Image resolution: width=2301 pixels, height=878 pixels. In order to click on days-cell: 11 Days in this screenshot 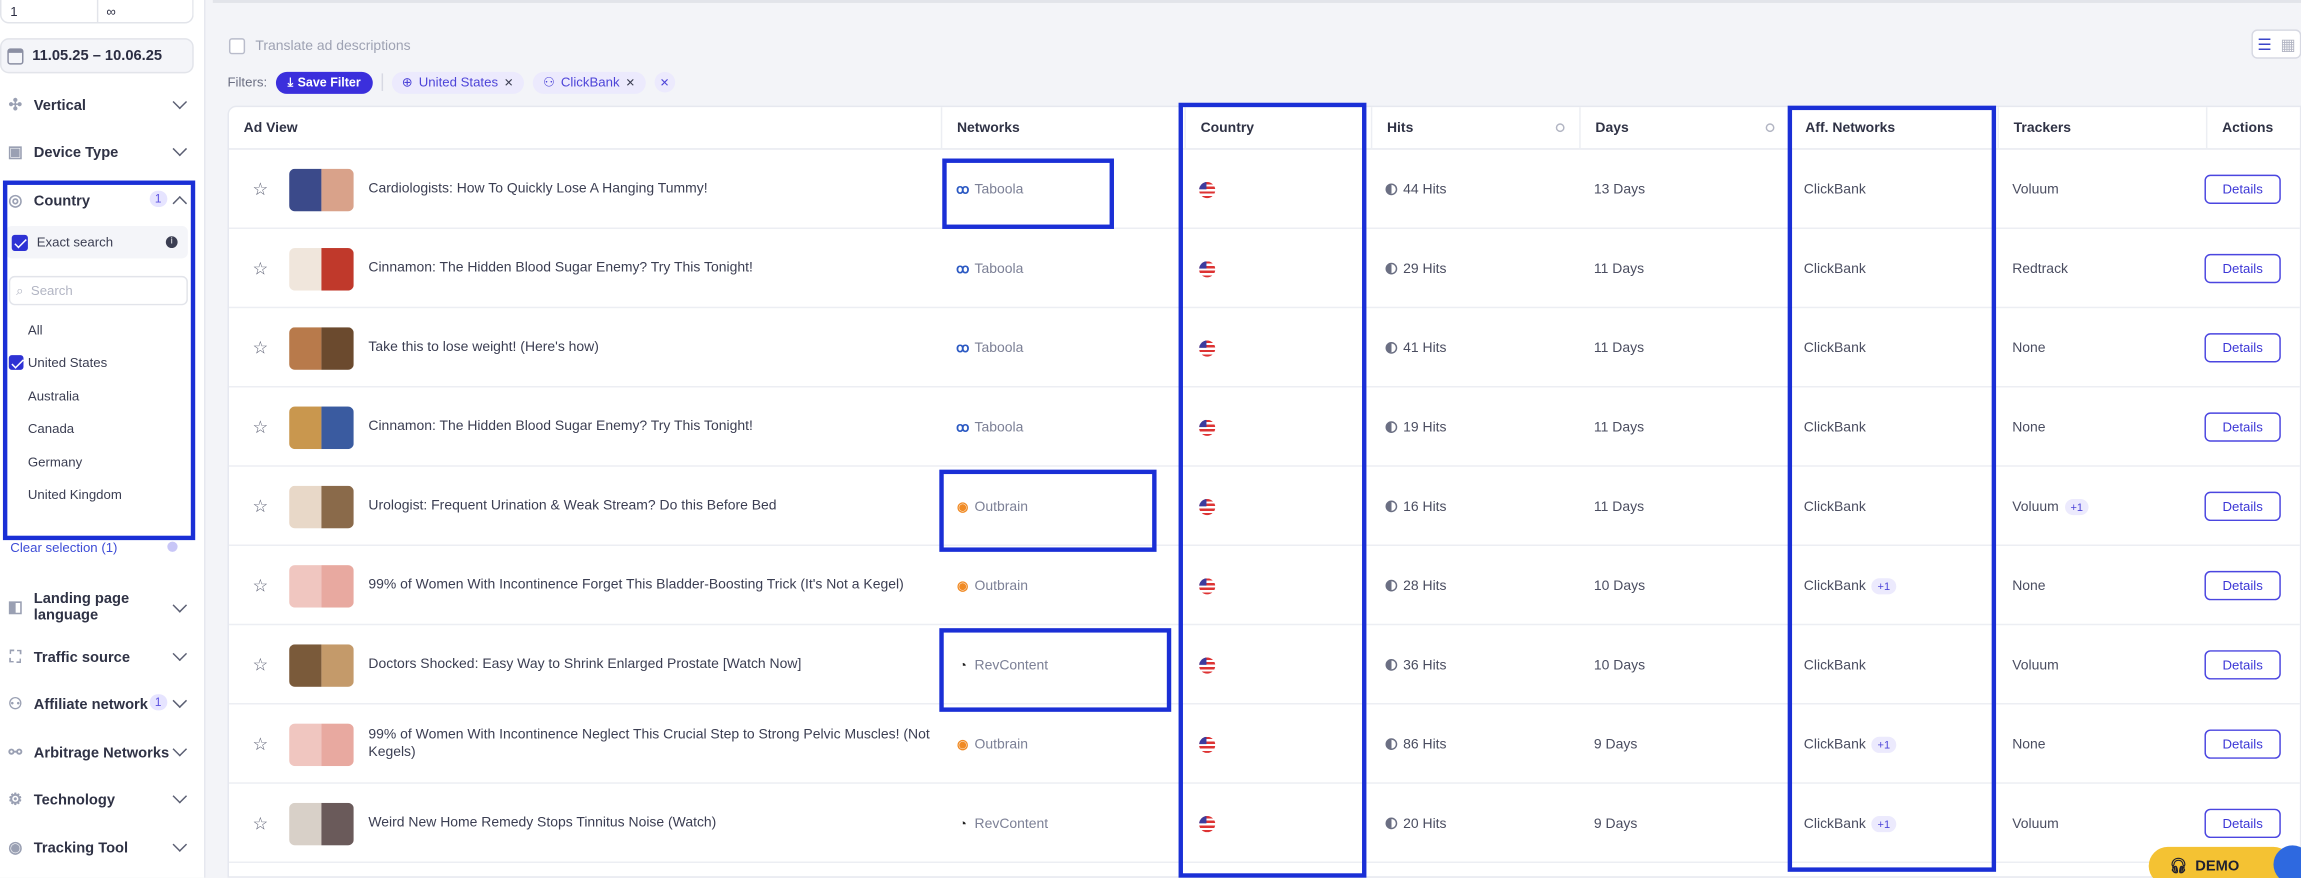, I will do `click(1619, 268)`.